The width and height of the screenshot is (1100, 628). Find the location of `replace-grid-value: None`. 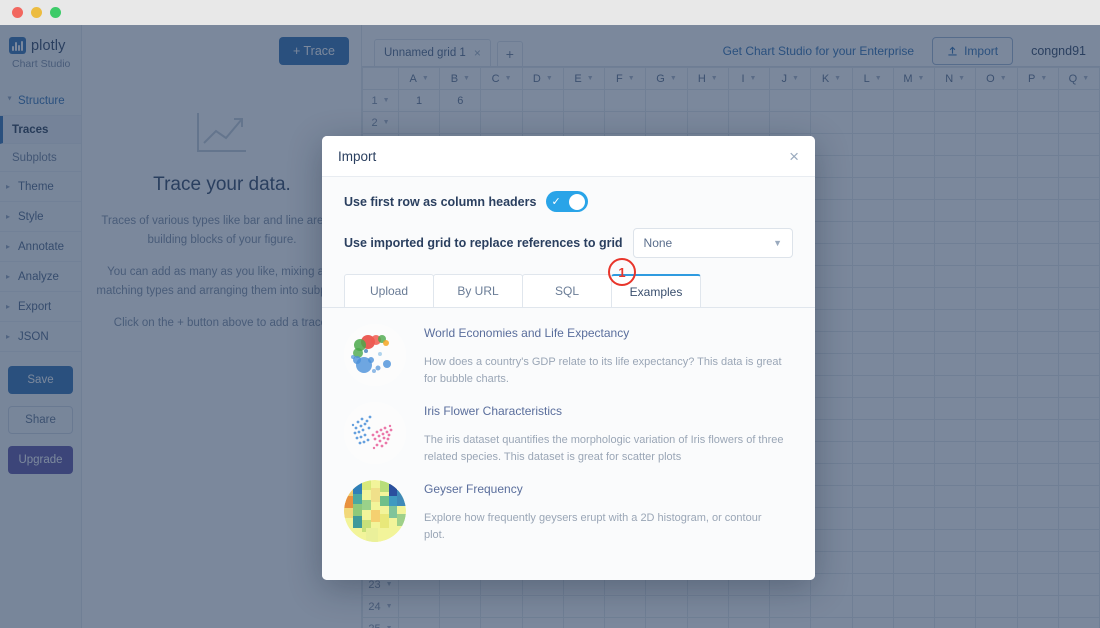

replace-grid-value: None is located at coordinates (658, 243).